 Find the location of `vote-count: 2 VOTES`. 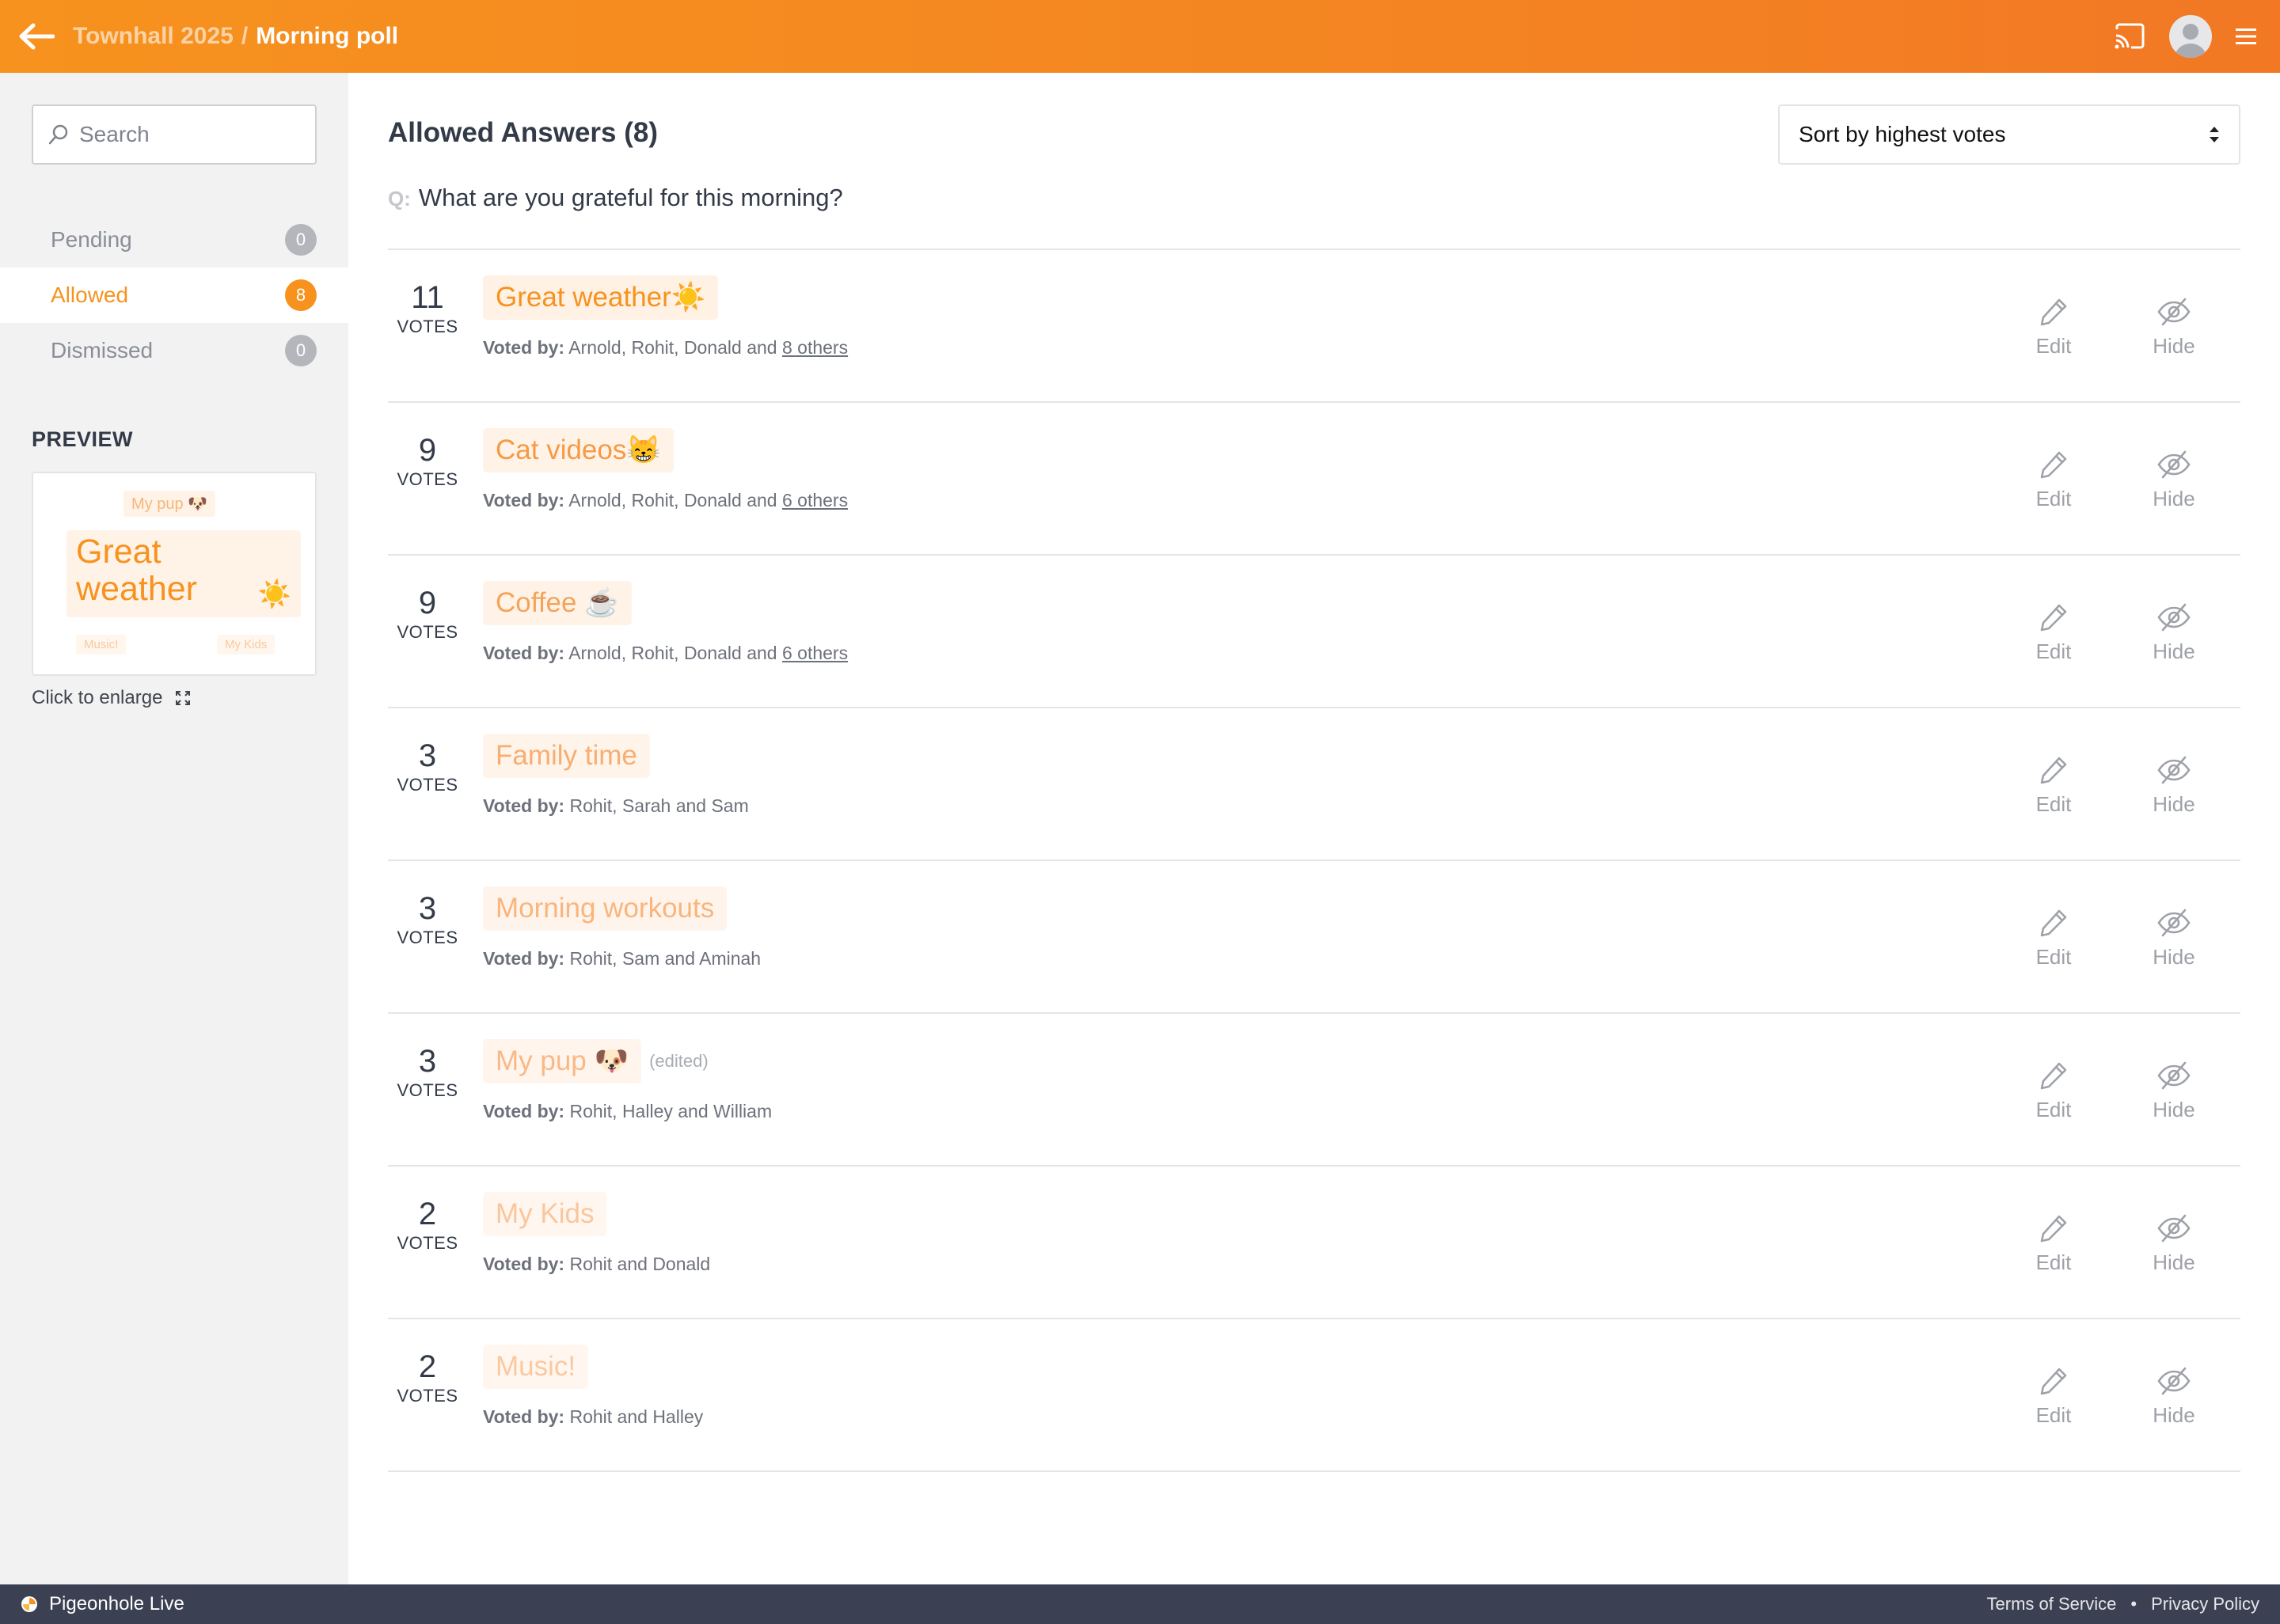

vote-count: 2 VOTES is located at coordinates (427, 1377).